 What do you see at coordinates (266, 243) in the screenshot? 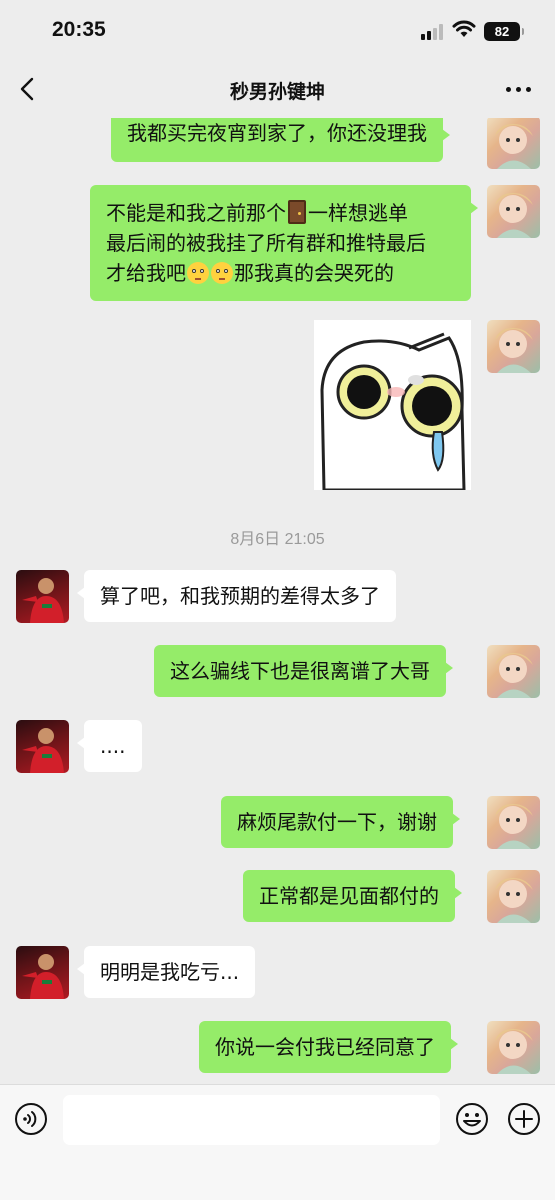
I see `message-line: 最后闹的被我挂了所有群和推特最后` at bounding box center [266, 243].